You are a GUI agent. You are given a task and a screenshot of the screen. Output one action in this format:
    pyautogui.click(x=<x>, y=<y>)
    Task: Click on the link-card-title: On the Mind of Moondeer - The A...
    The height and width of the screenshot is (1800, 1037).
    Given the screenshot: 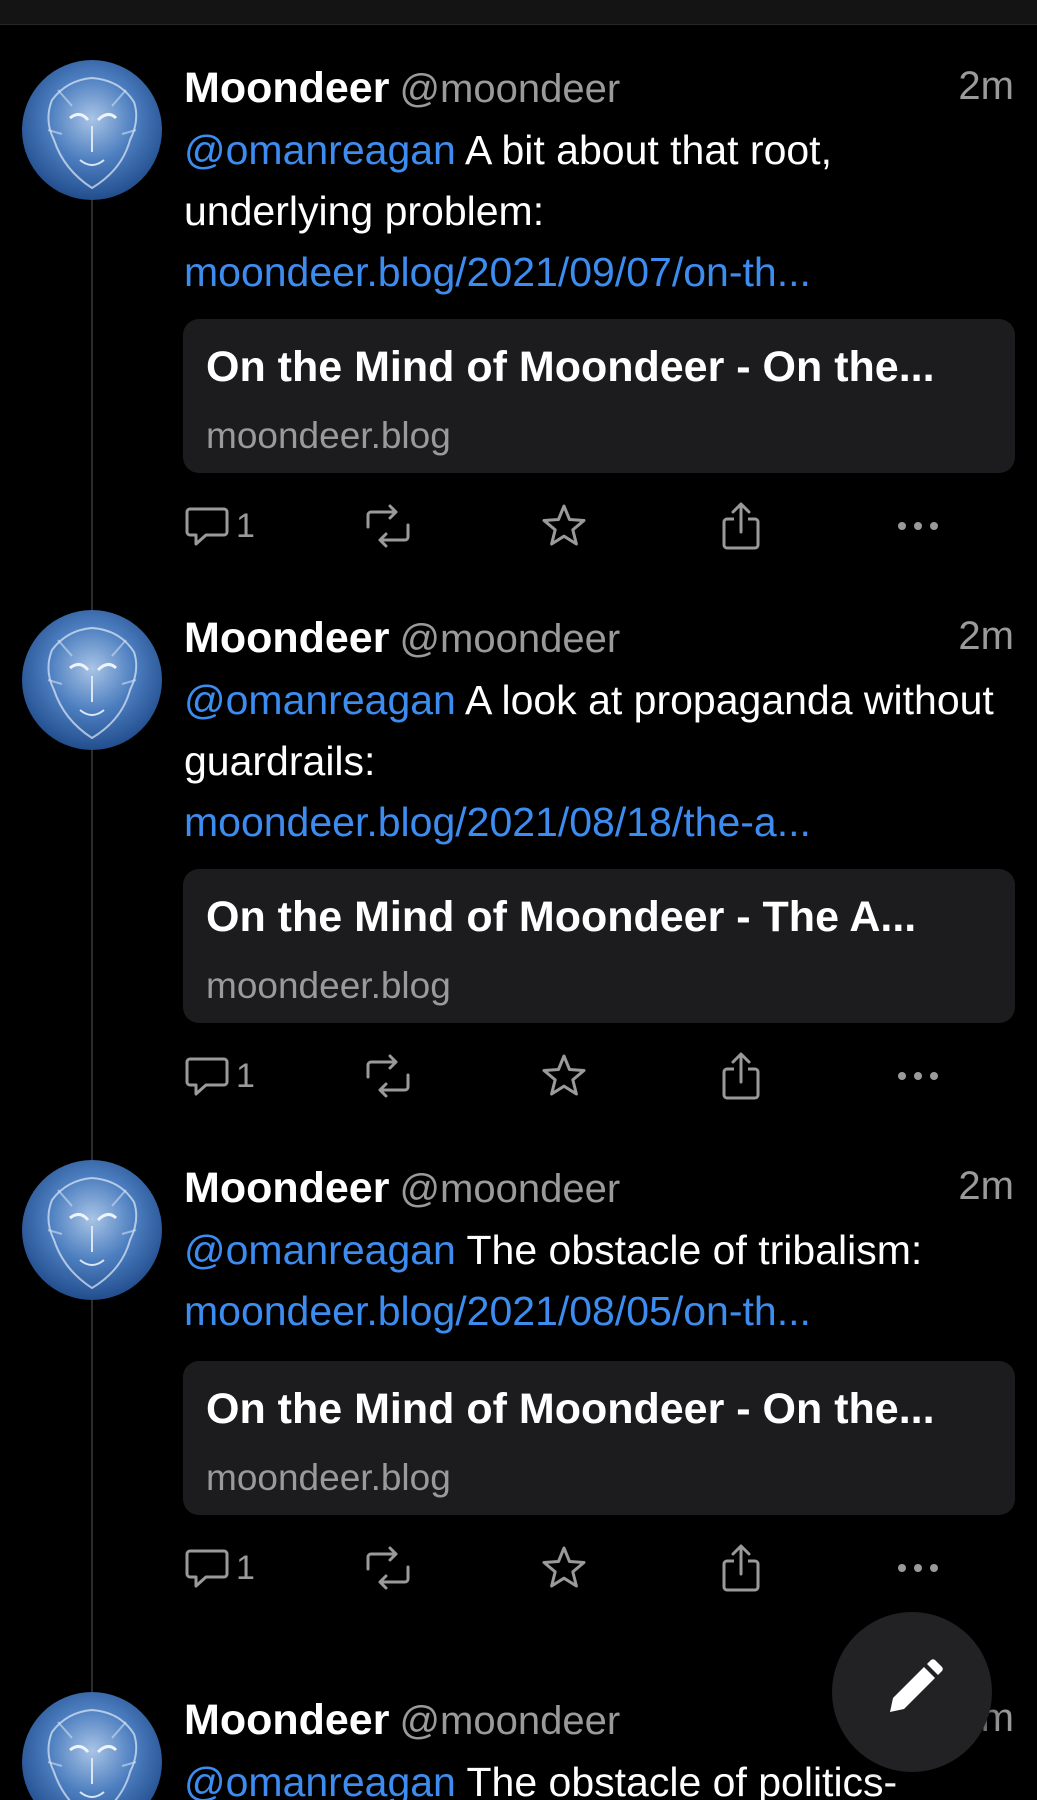 What is the action you would take?
    pyautogui.click(x=561, y=917)
    